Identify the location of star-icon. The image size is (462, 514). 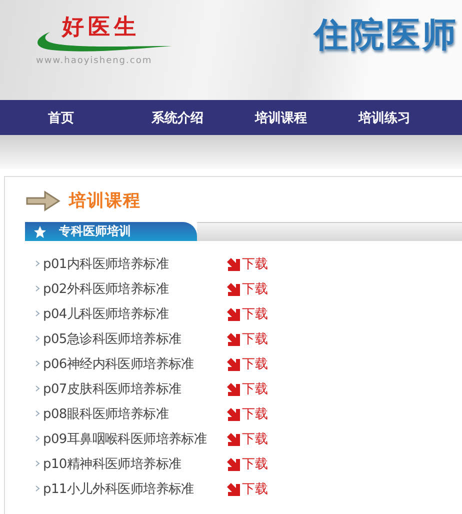
(40, 231).